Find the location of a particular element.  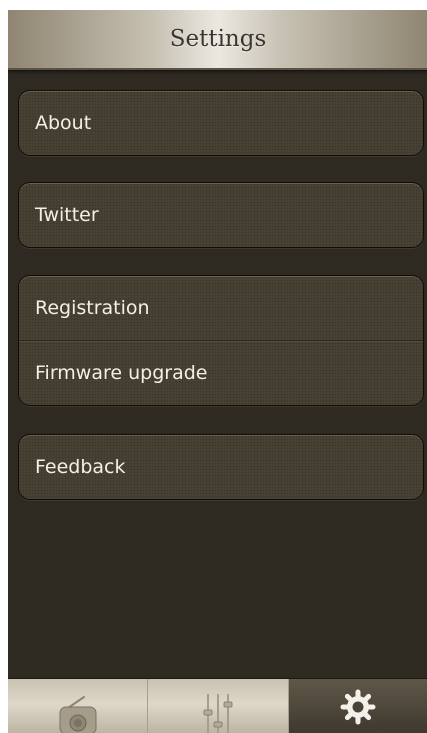

settings-item-registration: Registration is located at coordinates (221, 308).